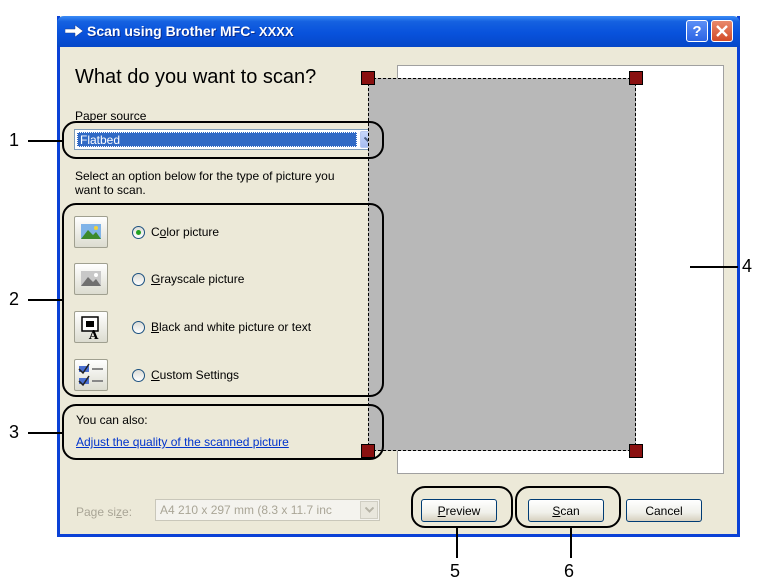  What do you see at coordinates (398, 31) in the screenshot?
I see `title-bar: Scan using Brother MFC- XXXX ?` at bounding box center [398, 31].